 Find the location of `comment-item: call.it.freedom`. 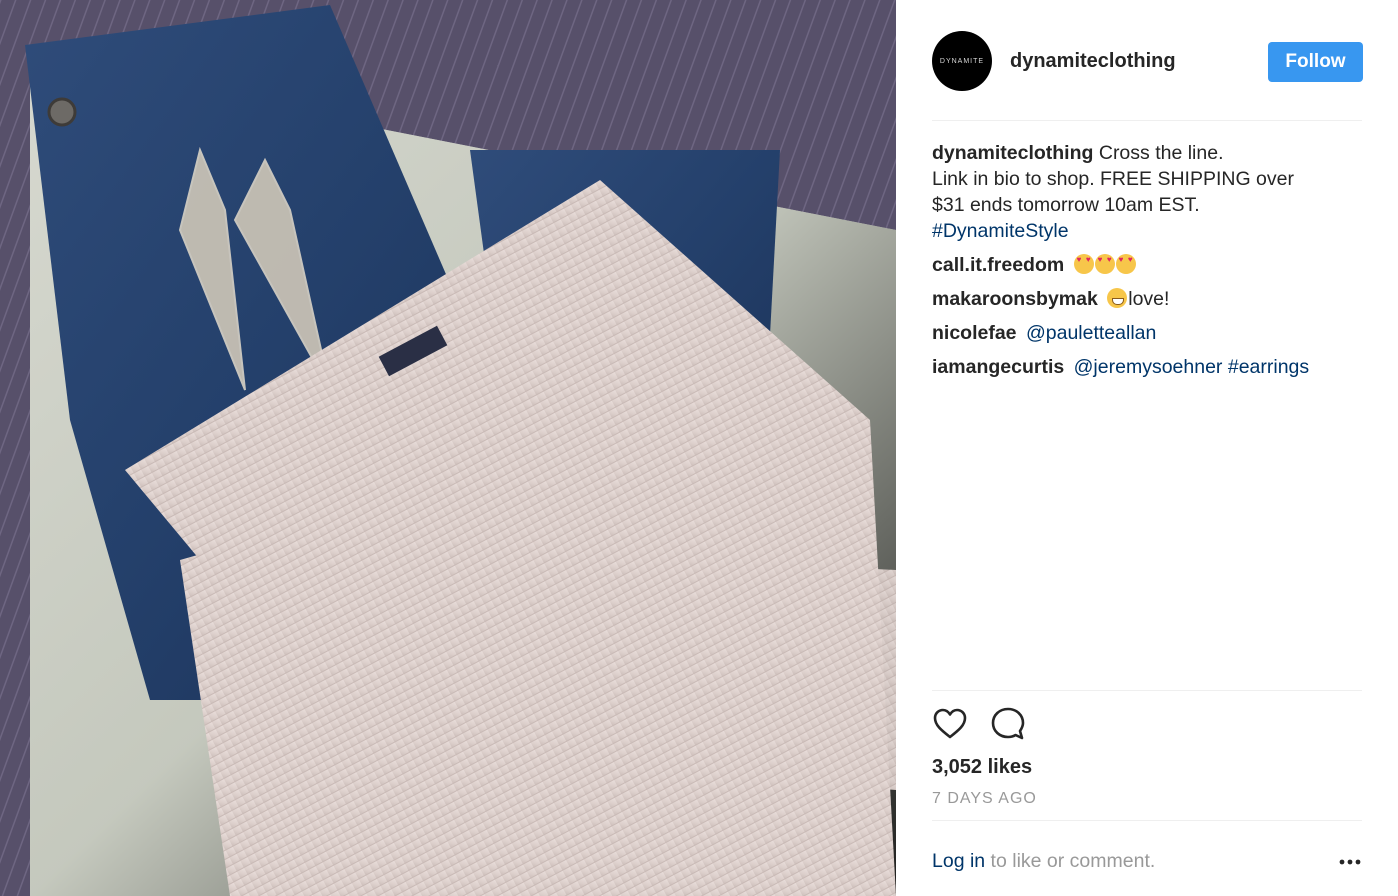

comment-item: call.it.freedom is located at coordinates (1152, 265).